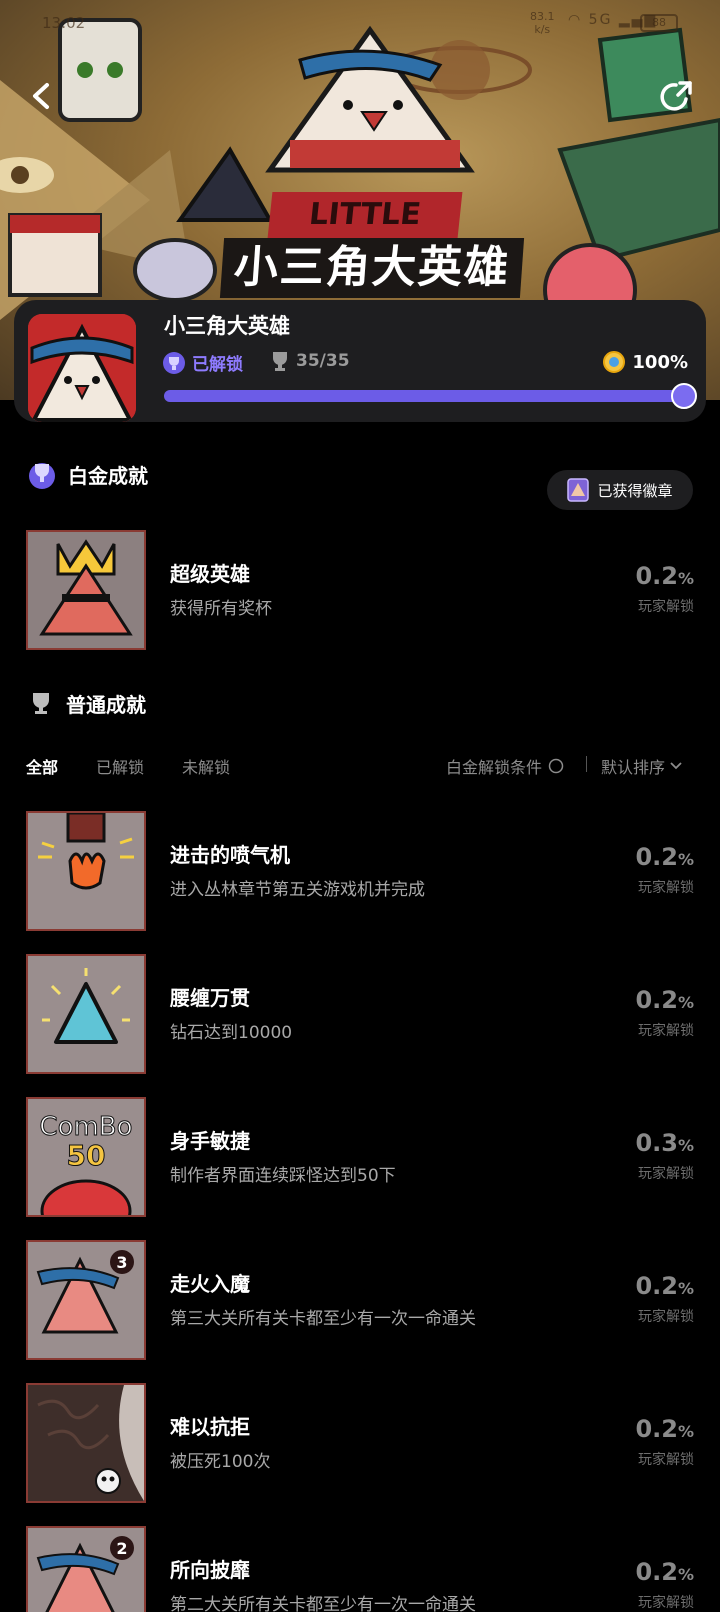 The image size is (720, 1612). Describe the element at coordinates (206, 766) in the screenshot. I see `tab-locked: 未解锁` at that location.